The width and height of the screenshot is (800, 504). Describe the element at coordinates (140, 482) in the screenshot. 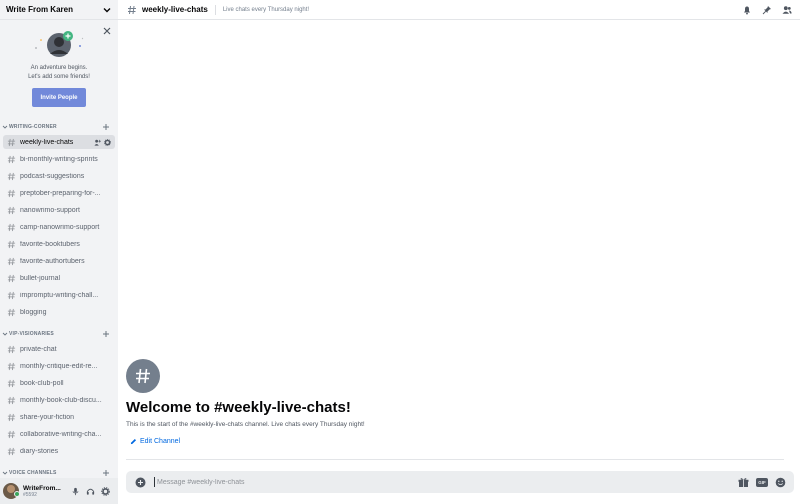

I see `add-attachment-icon` at that location.